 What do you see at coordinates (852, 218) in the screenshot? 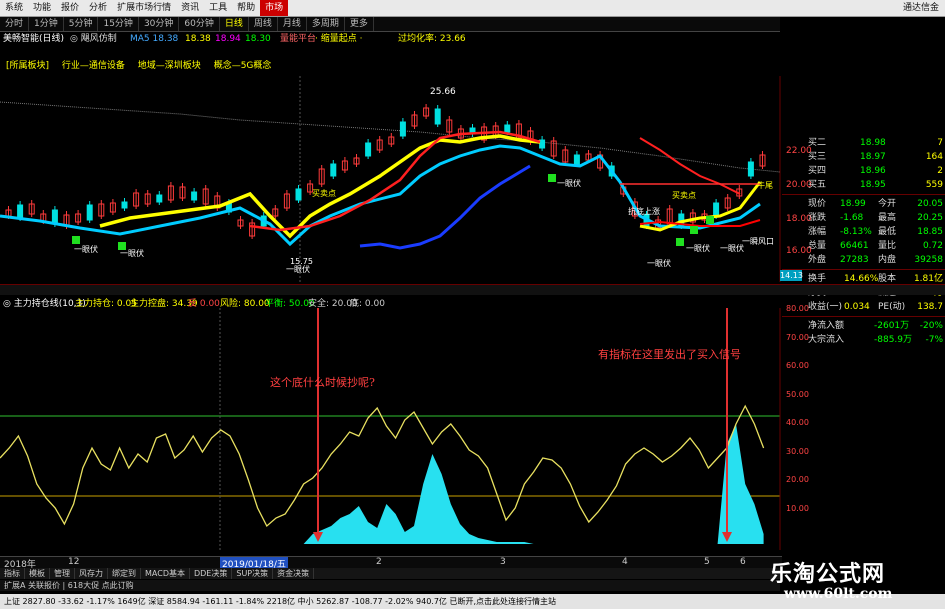
I see `stat-value: -1.68` at bounding box center [852, 218].